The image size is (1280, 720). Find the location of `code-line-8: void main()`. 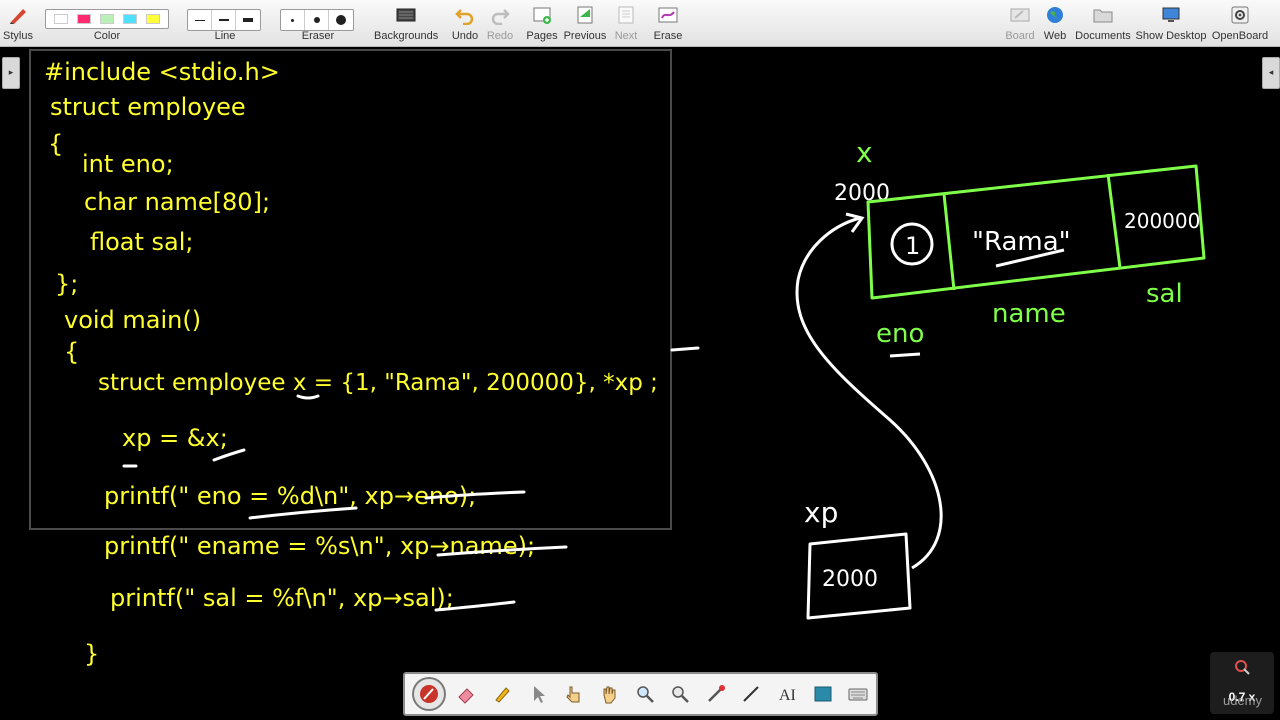

code-line-8: void main() is located at coordinates (132, 320).